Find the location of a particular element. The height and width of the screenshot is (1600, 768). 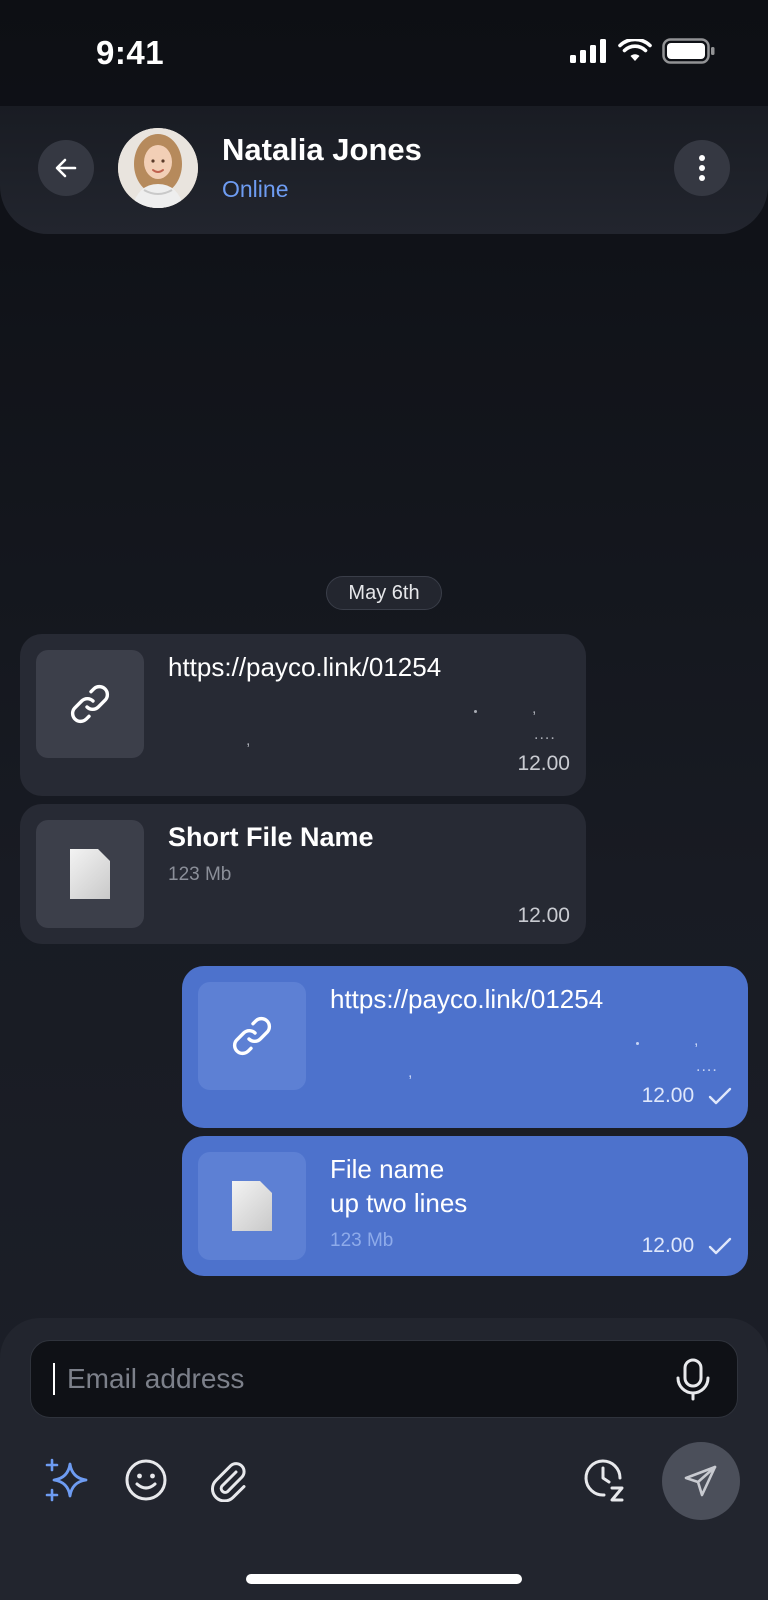

send-button is located at coordinates (701, 1481).